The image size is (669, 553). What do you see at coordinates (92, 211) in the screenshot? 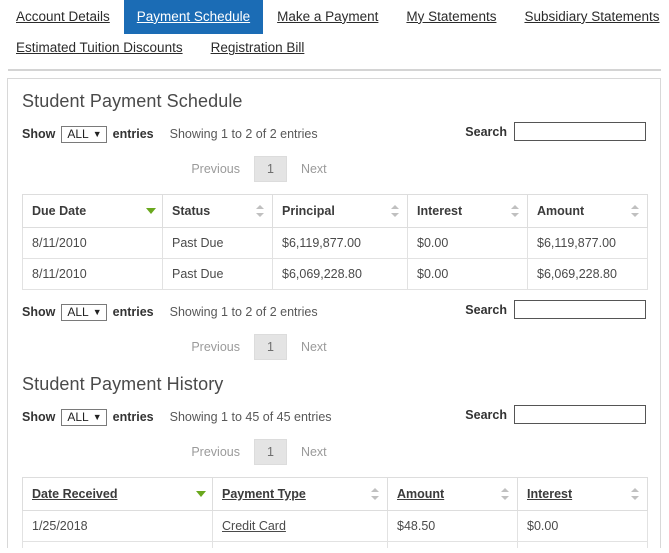
I see `column-header-due-date: Due Date` at bounding box center [92, 211].